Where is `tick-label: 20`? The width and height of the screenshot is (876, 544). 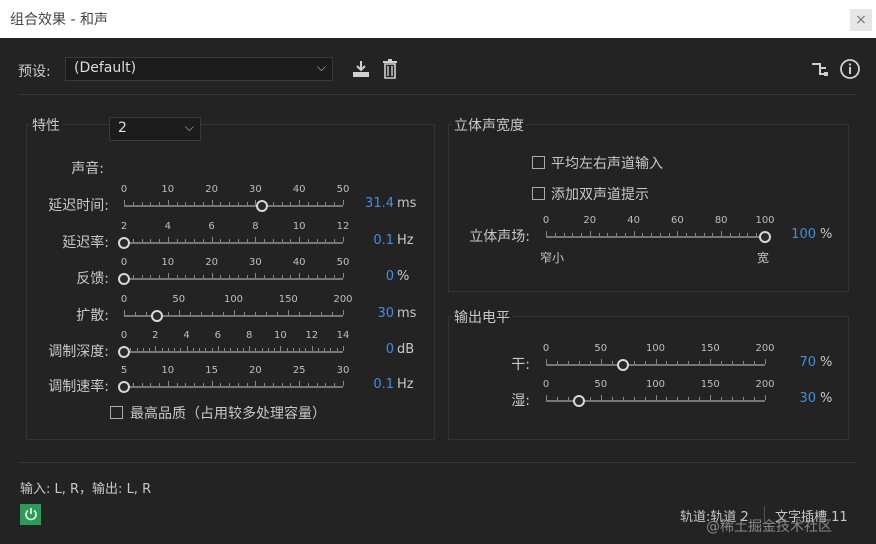
tick-label: 20 is located at coordinates (590, 220).